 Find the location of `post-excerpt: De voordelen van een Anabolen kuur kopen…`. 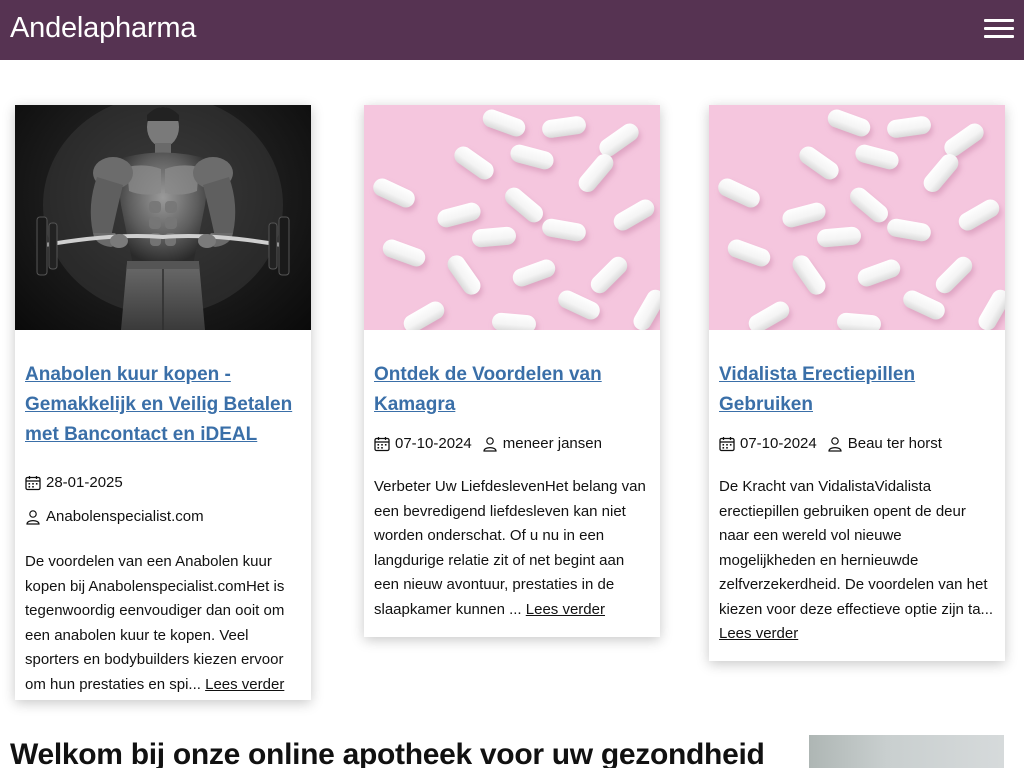

post-excerpt: De voordelen van een Anabolen kuur kopen… is located at coordinates (163, 623).